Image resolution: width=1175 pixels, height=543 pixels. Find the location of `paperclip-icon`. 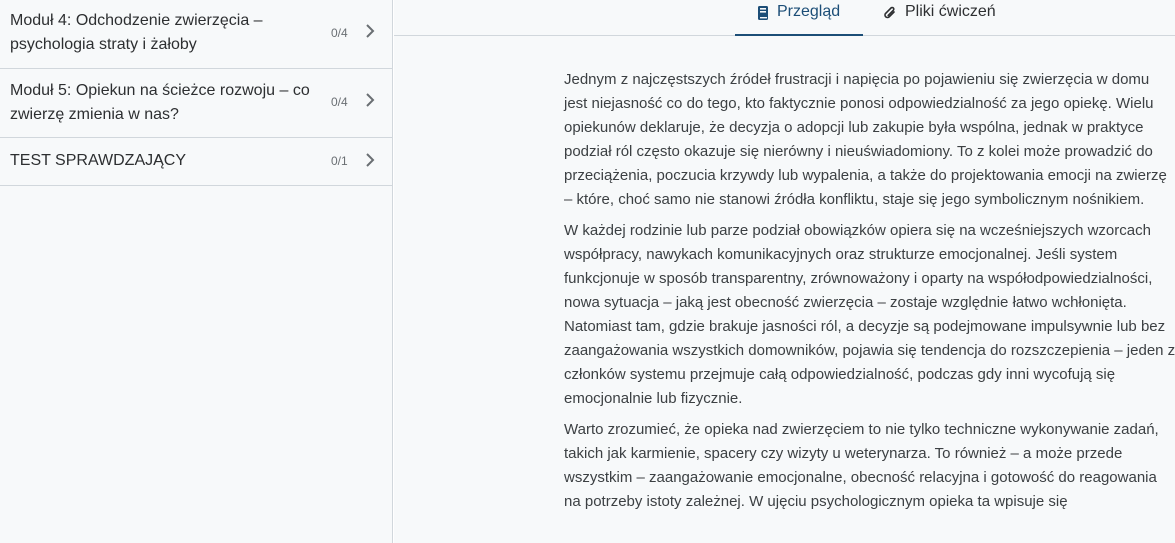

paperclip-icon is located at coordinates (889, 12).